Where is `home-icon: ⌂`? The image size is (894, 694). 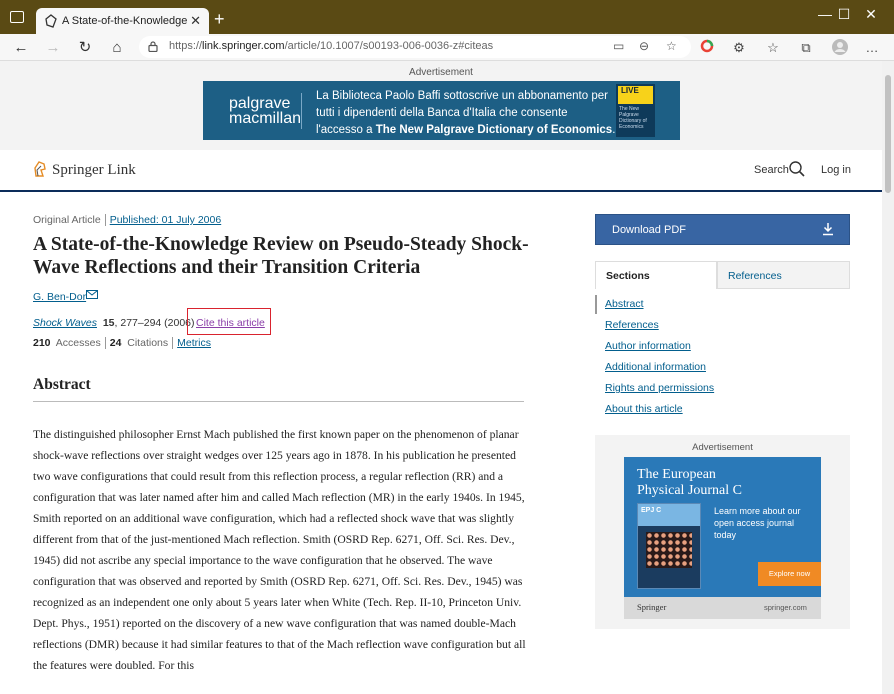 home-icon: ⌂ is located at coordinates (117, 48).